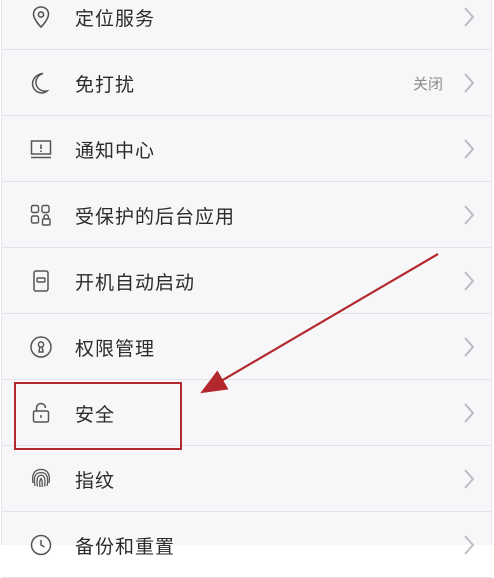 The image size is (494, 578). Describe the element at coordinates (98, 416) in the screenshot. I see `annotation-highlight-box` at that location.